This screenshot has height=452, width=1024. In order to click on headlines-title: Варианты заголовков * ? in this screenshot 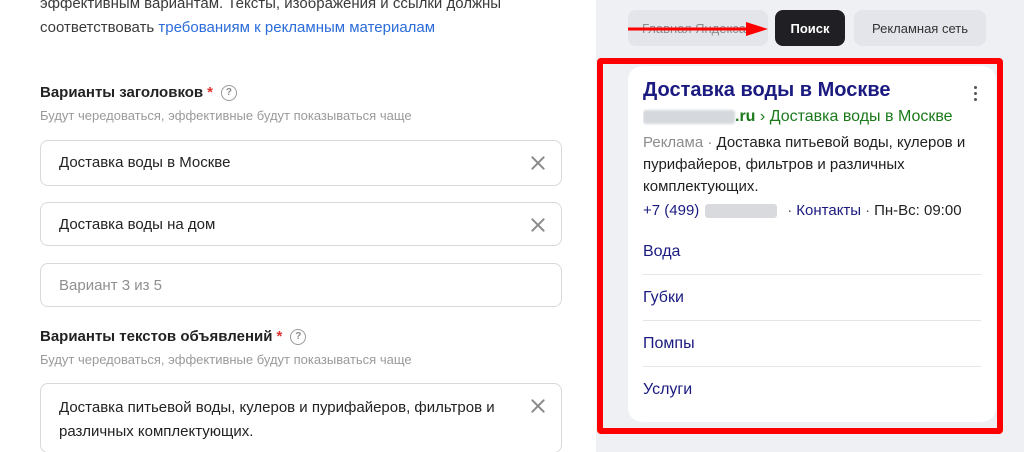, I will do `click(138, 92)`.